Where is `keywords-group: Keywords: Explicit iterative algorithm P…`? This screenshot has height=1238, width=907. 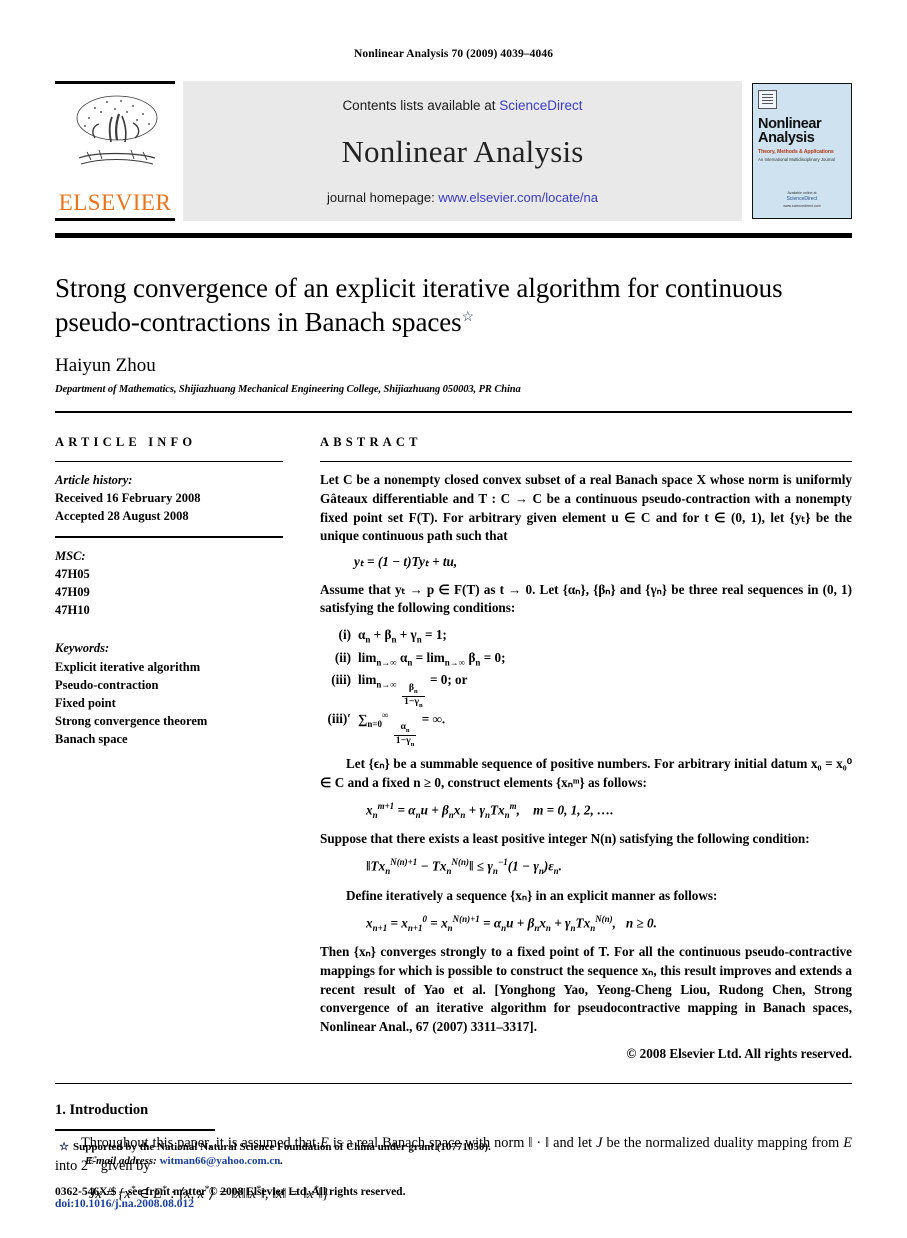 keywords-group: Keywords: Explicit iterative algorithm P… is located at coordinates (169, 693).